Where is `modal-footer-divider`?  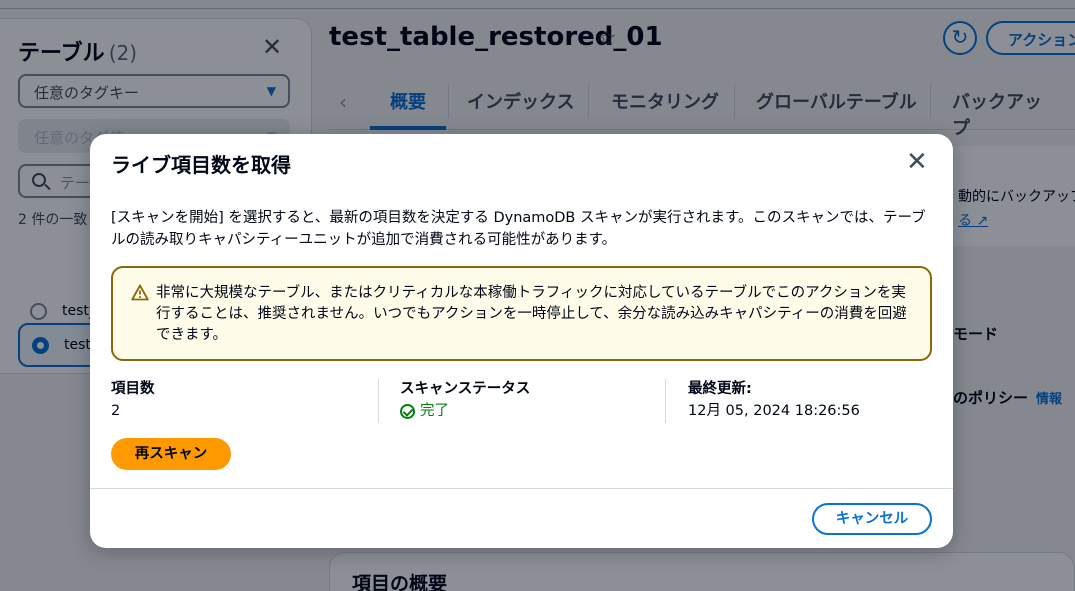
modal-footer-divider is located at coordinates (521, 488).